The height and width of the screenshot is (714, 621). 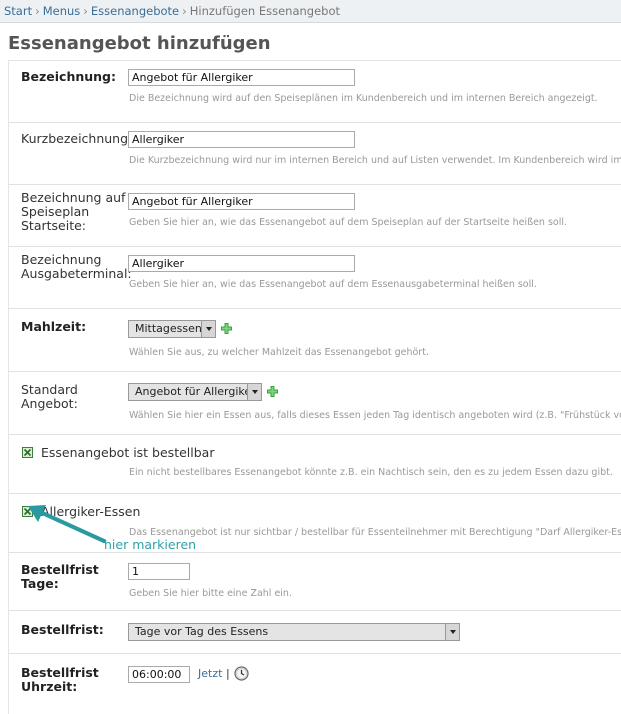 I want to click on breadcrumb-essenangebote: Essenangebote, so click(x=135, y=11).